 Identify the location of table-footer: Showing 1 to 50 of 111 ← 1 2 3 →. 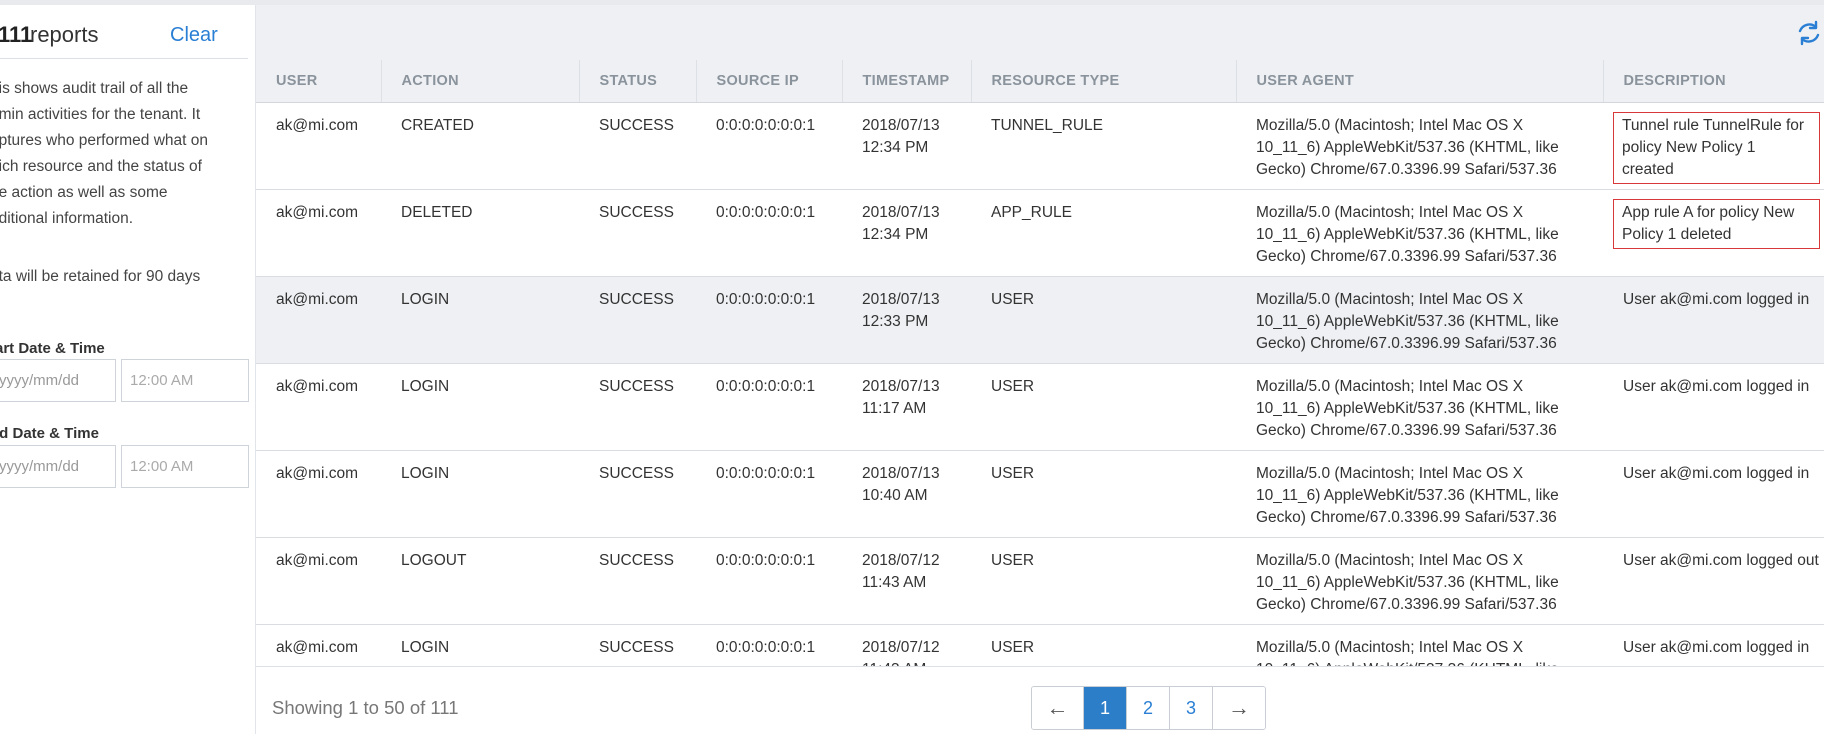
(1040, 700).